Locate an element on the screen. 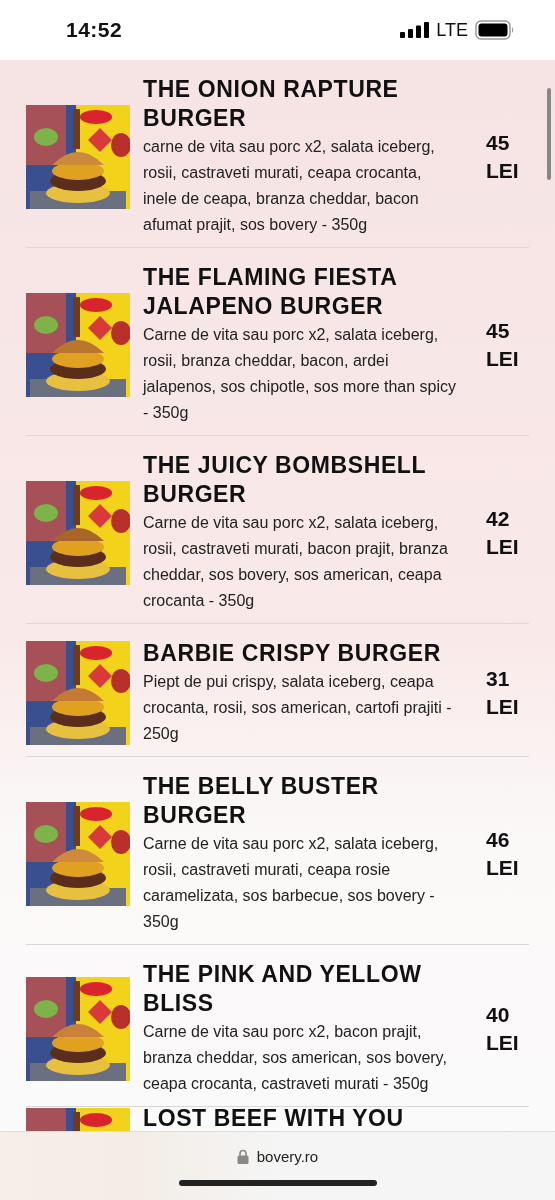 This screenshot has height=1200, width=555. item-title: THE FLAMING FIESTA JALAPENO BURGER is located at coordinates (270, 292).